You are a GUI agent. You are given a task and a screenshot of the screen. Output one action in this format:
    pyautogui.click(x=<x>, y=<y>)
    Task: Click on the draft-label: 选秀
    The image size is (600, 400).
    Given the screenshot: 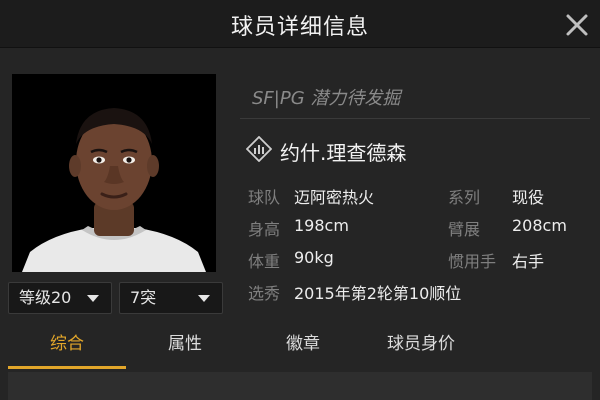 What is the action you would take?
    pyautogui.click(x=264, y=293)
    